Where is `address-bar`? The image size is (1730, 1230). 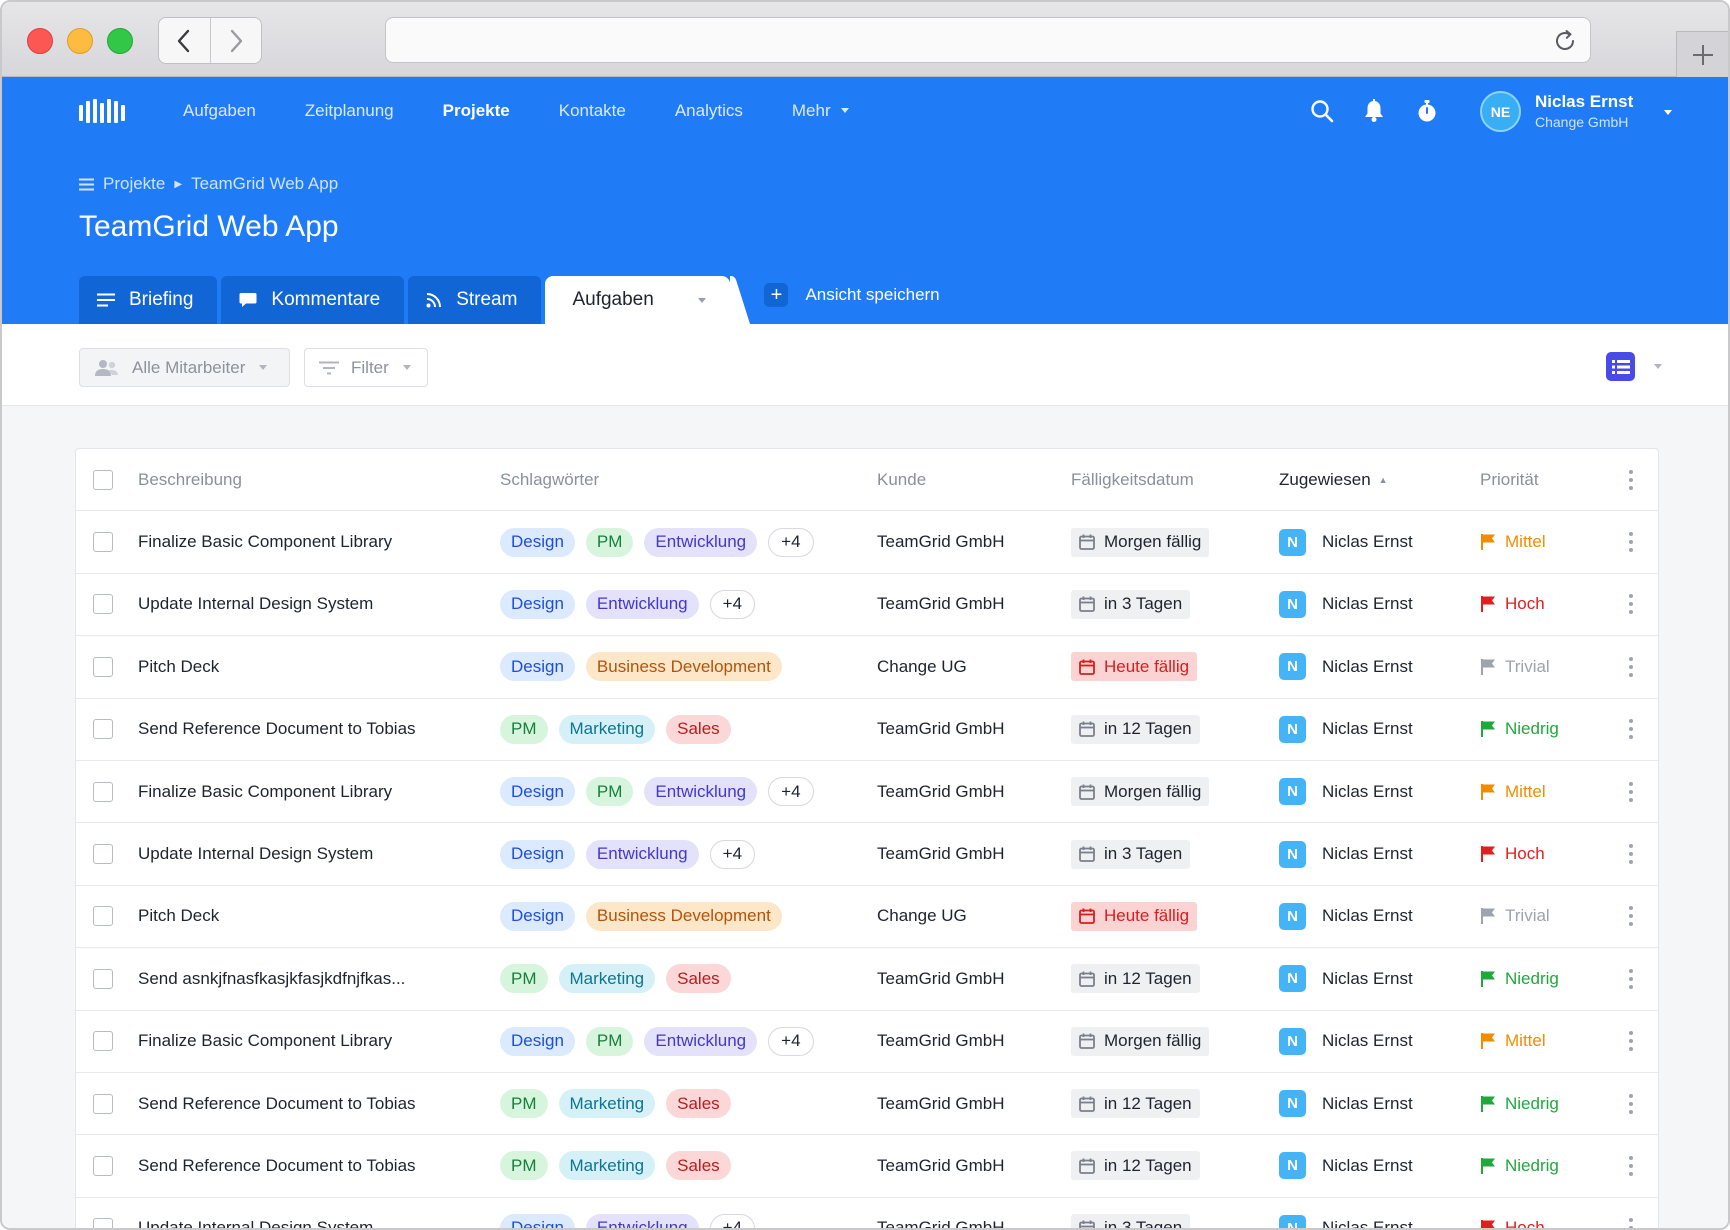 address-bar is located at coordinates (988, 40).